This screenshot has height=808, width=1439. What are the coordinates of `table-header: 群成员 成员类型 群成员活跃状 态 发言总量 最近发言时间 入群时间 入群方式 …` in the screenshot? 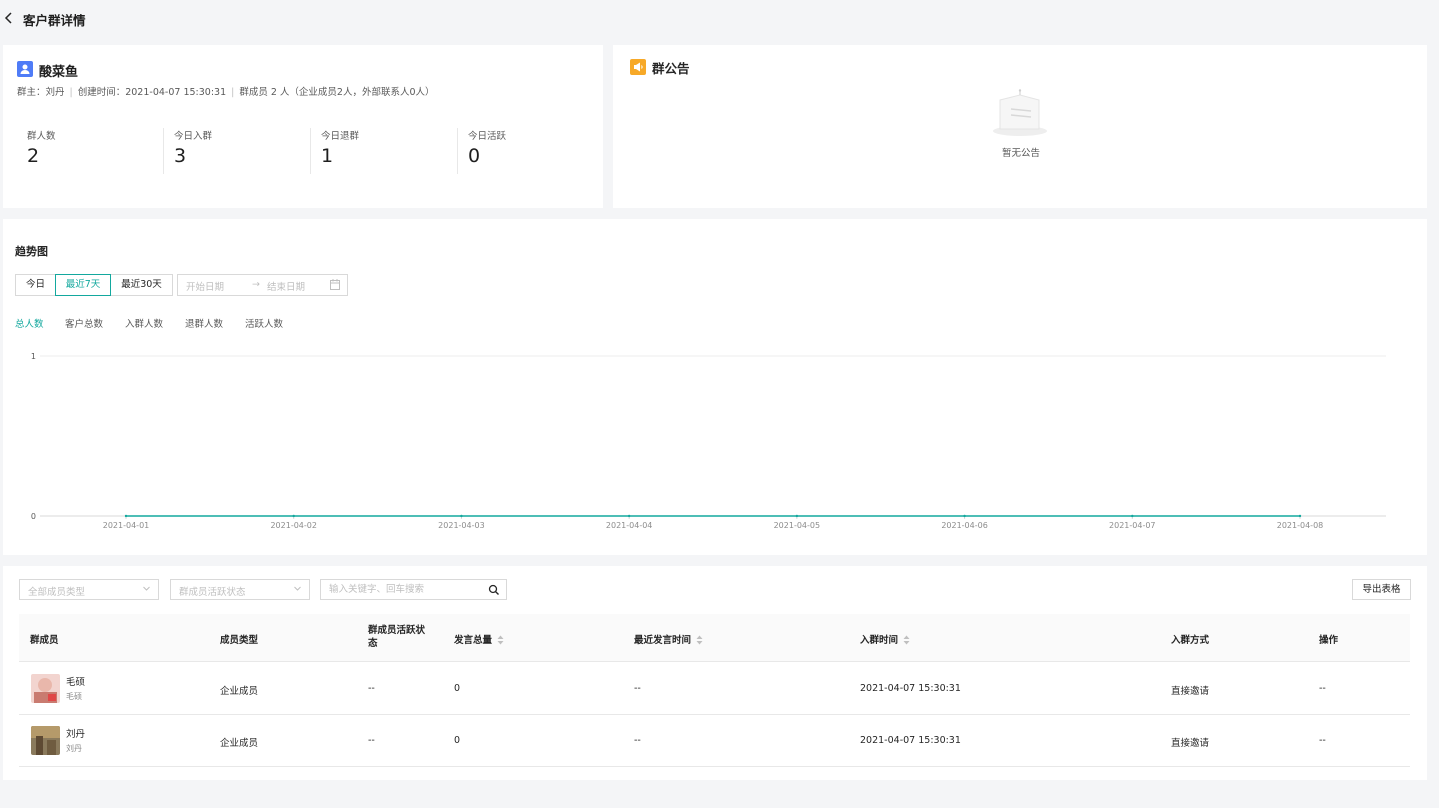 It's located at (714, 638).